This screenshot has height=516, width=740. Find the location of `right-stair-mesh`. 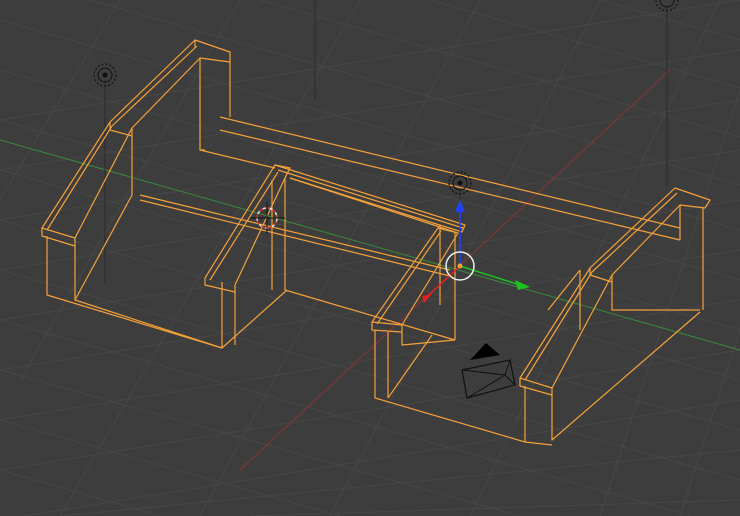

right-stair-mesh is located at coordinates (615, 316).